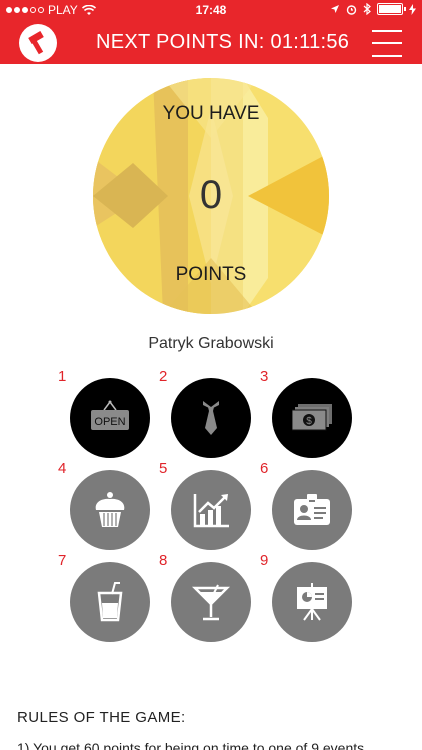 This screenshot has height=750, width=422. I want to click on event-item-4: 4, so click(104, 506).